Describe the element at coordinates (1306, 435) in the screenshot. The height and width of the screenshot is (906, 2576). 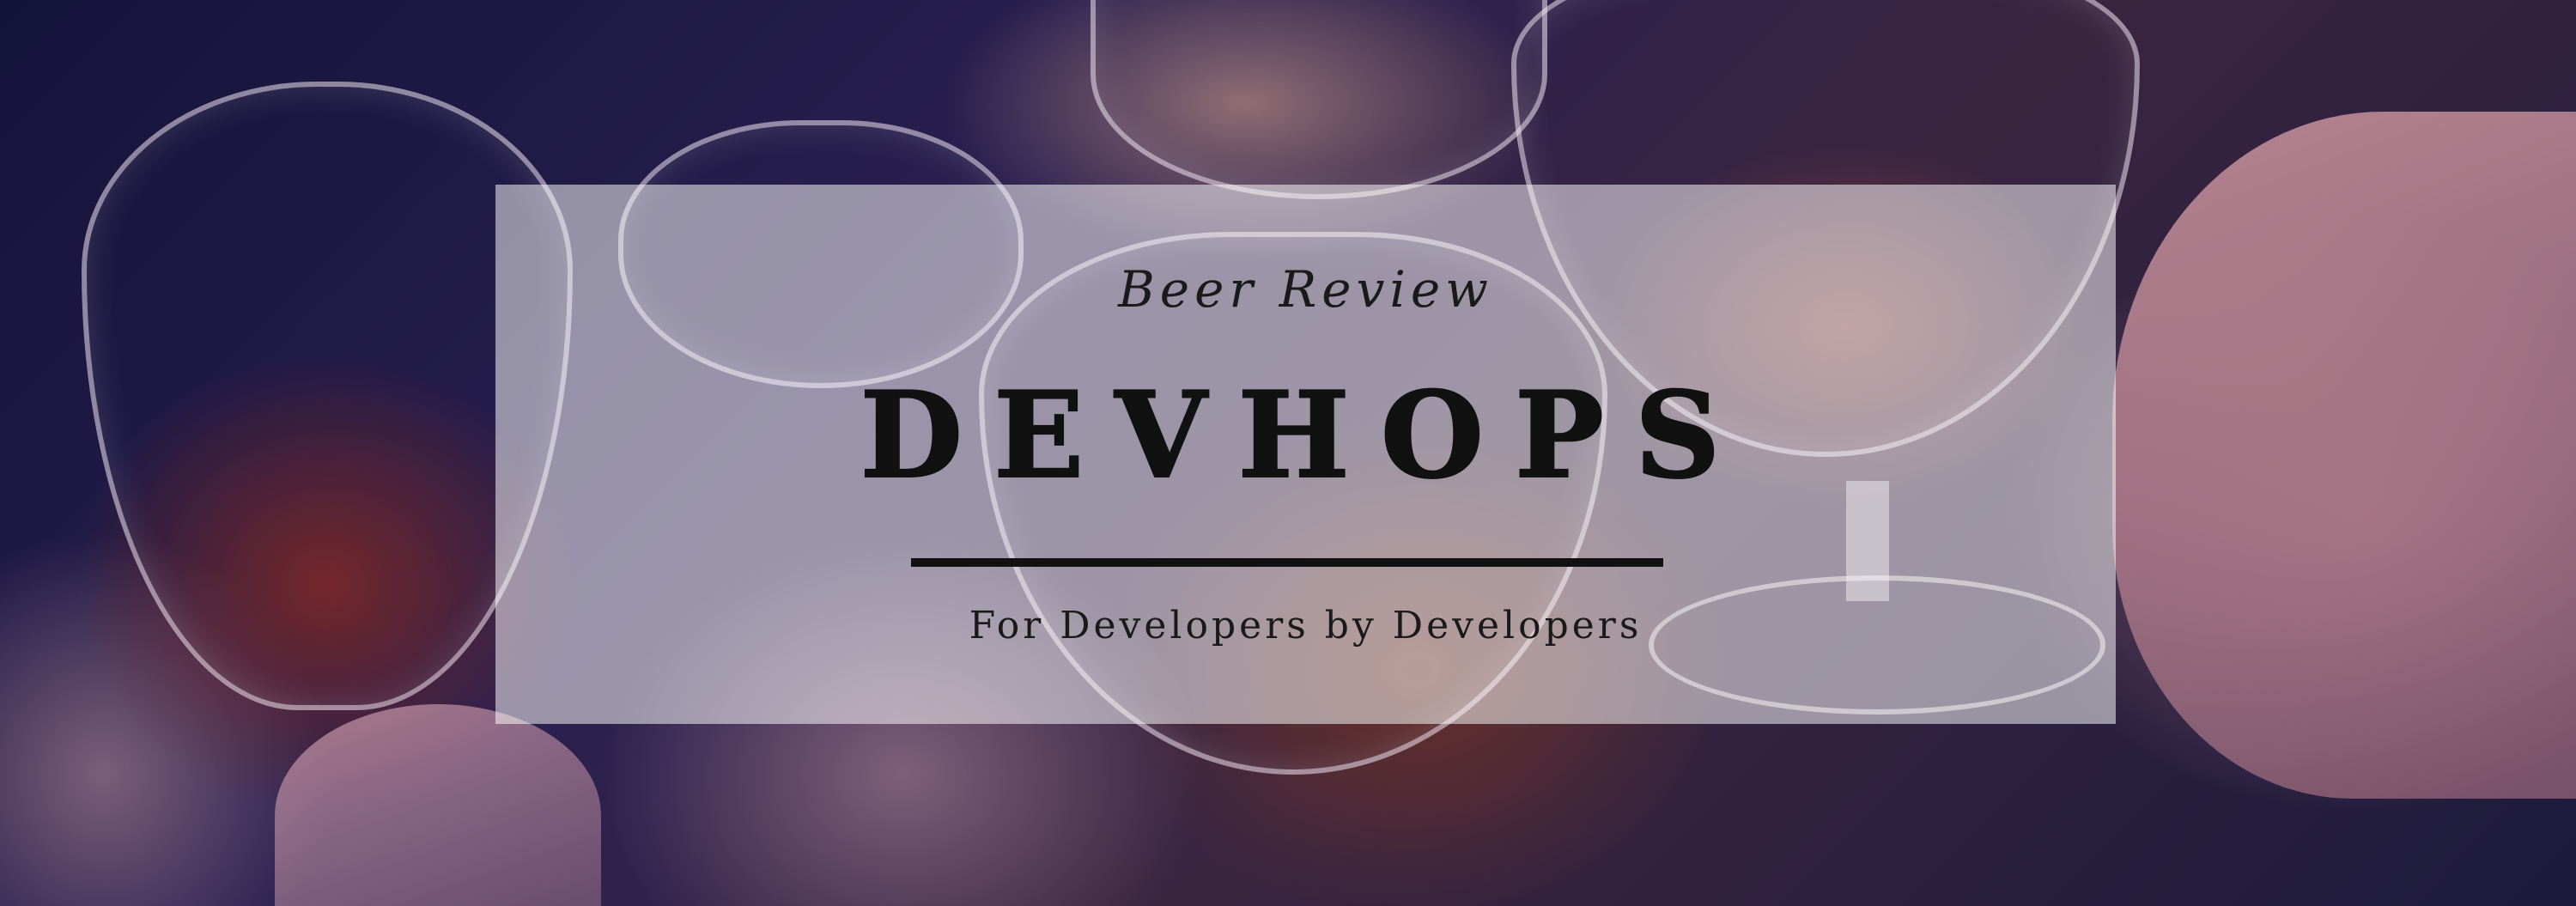
I see `brand-title: DEVHOPS` at that location.